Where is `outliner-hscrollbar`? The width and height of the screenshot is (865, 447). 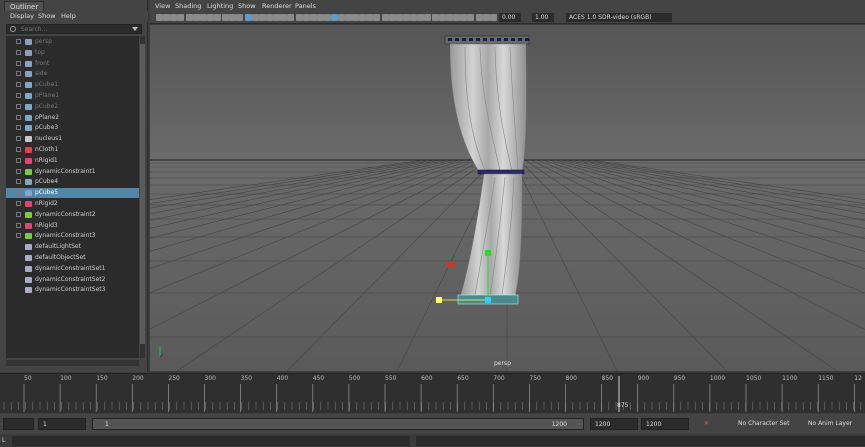
outliner-hscrollbar is located at coordinates (72, 363).